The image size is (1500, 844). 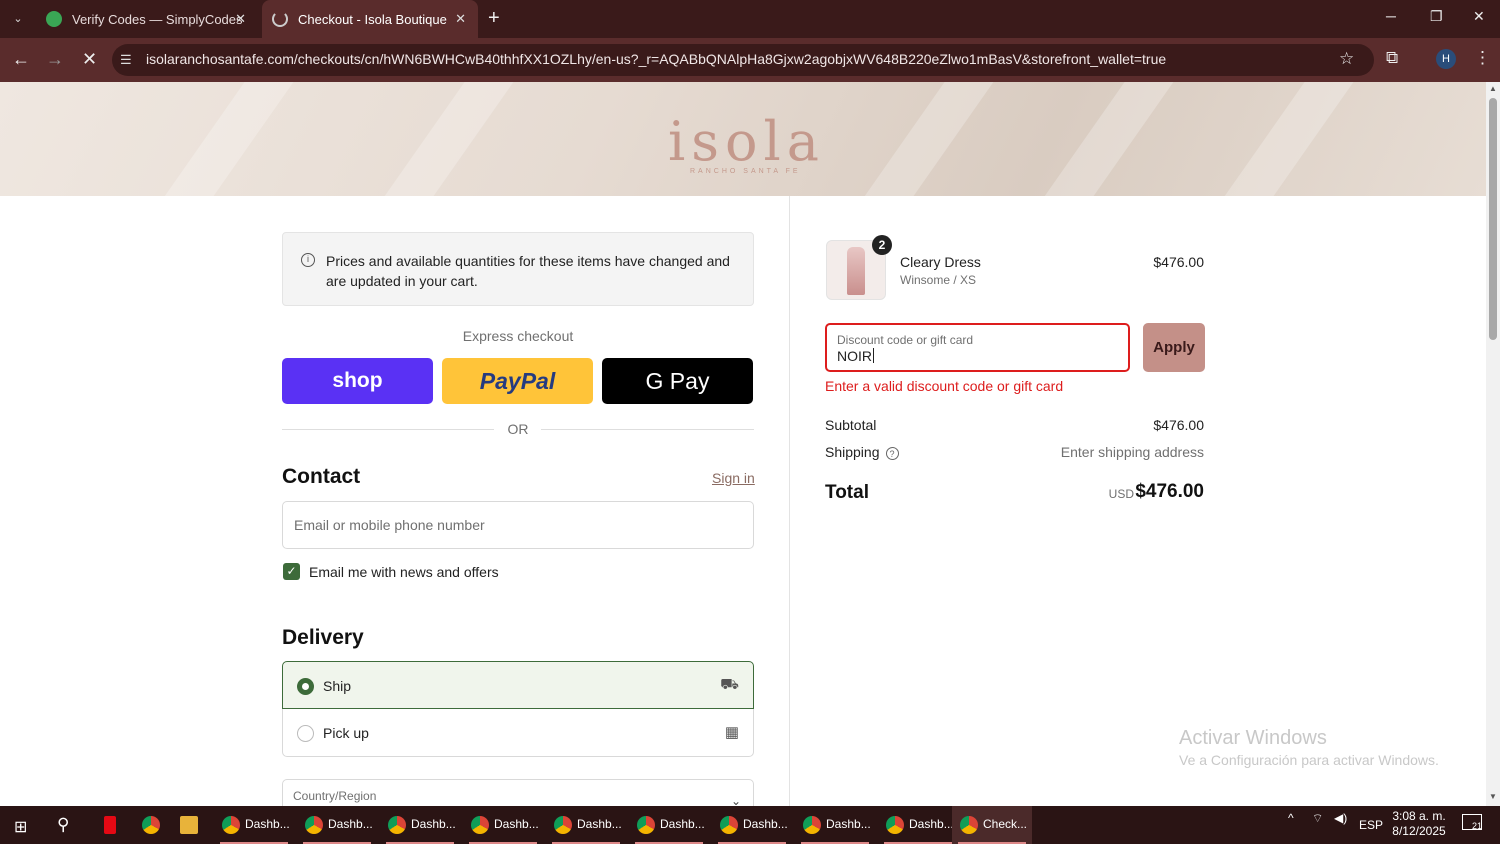 What do you see at coordinates (518, 525) in the screenshot?
I see `email-field: Email or mobile phone number` at bounding box center [518, 525].